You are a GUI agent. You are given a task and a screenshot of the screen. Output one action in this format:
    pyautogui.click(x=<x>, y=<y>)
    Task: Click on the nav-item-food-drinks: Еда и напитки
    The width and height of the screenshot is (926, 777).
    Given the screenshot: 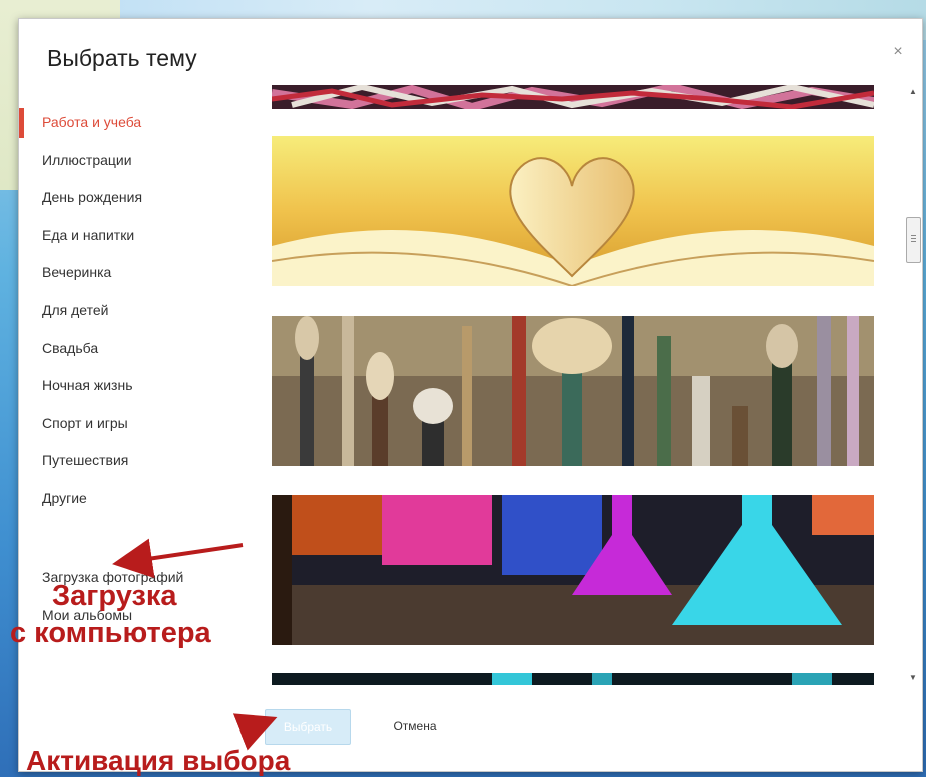 What is the action you would take?
    pyautogui.click(x=139, y=236)
    